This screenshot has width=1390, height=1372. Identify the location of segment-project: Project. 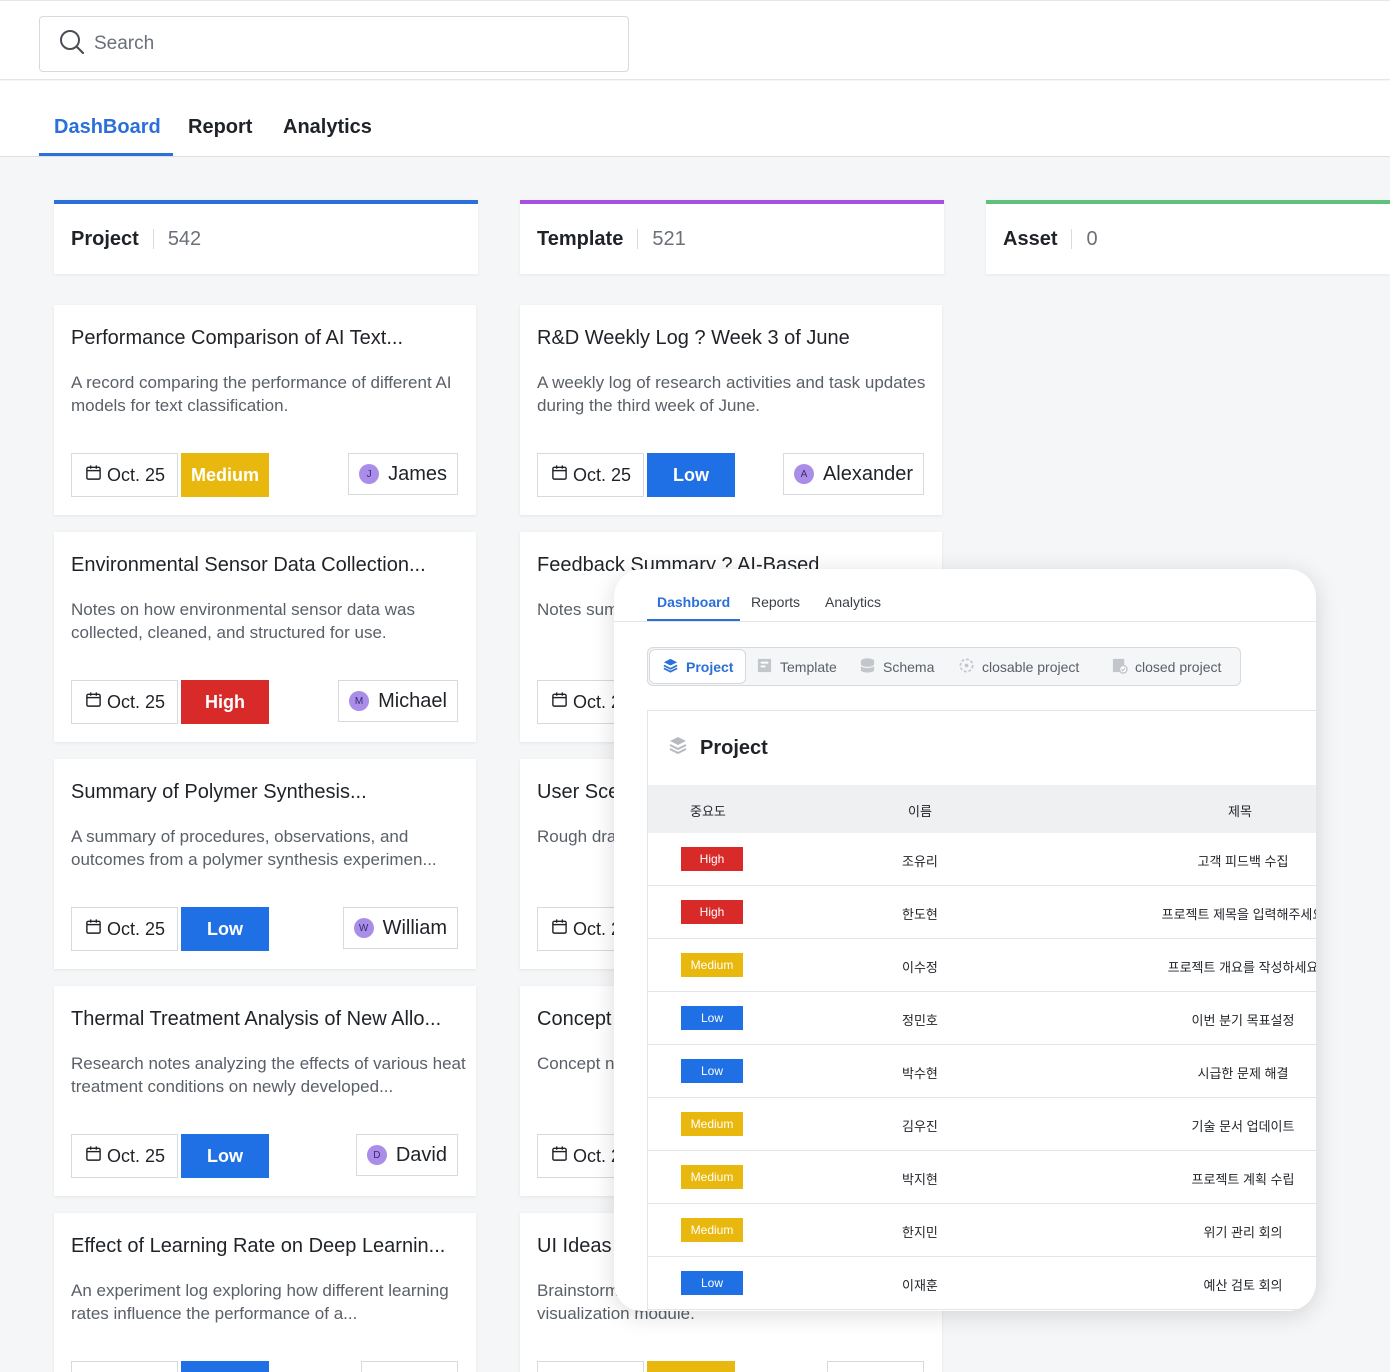
(698, 666).